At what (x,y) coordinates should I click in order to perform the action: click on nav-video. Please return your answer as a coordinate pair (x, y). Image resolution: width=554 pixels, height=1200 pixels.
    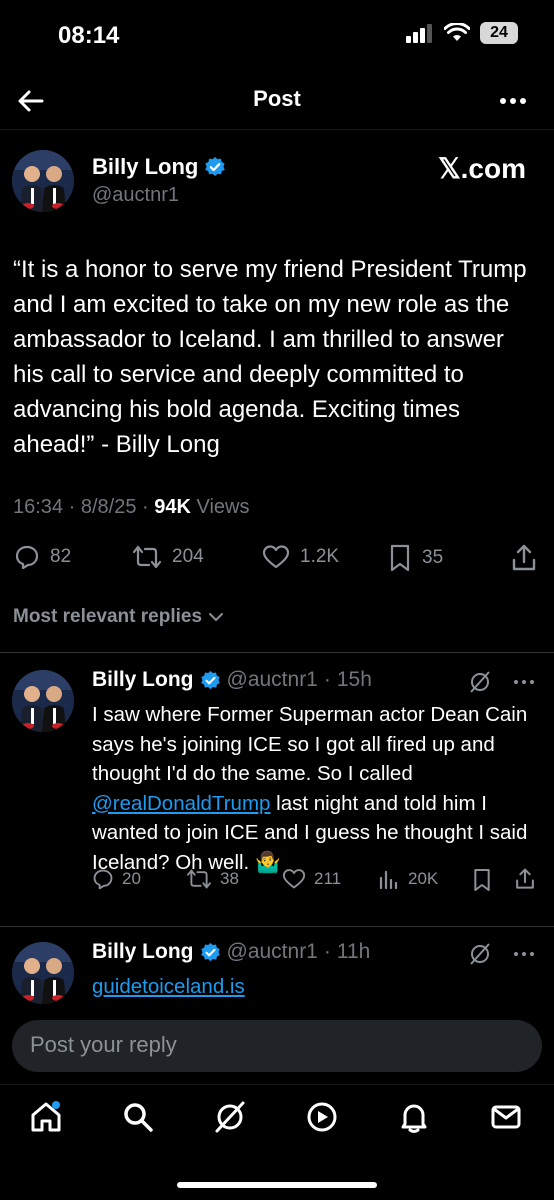
    Looking at the image, I should click on (322, 1117).